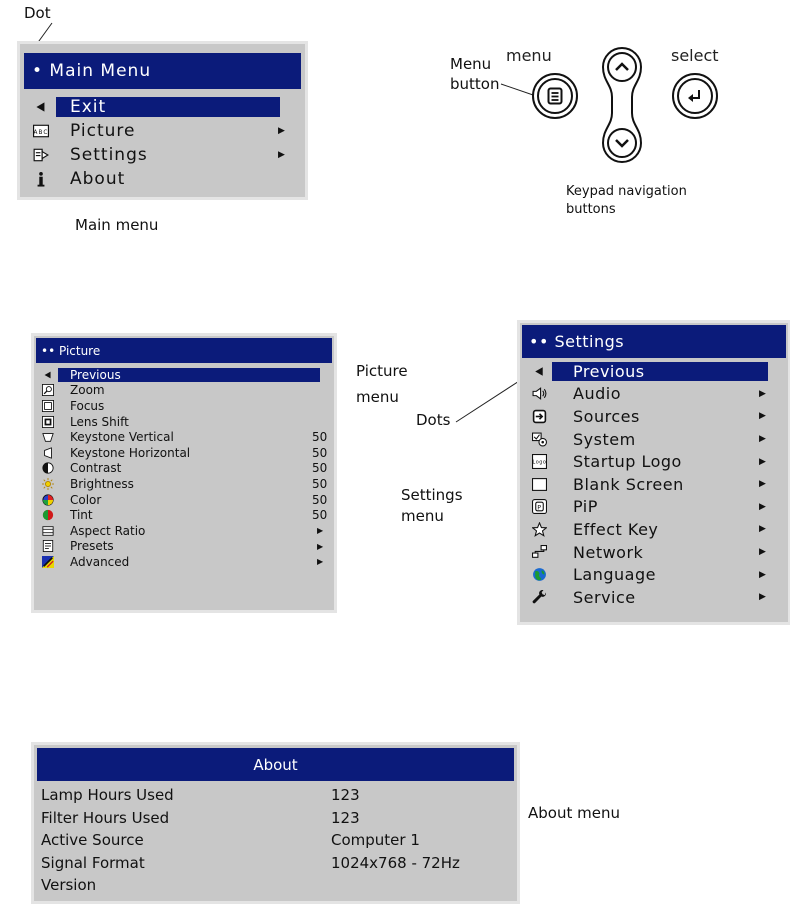  Describe the element at coordinates (577, 341) in the screenshot. I see `settings-menu-title: •• Settings` at that location.